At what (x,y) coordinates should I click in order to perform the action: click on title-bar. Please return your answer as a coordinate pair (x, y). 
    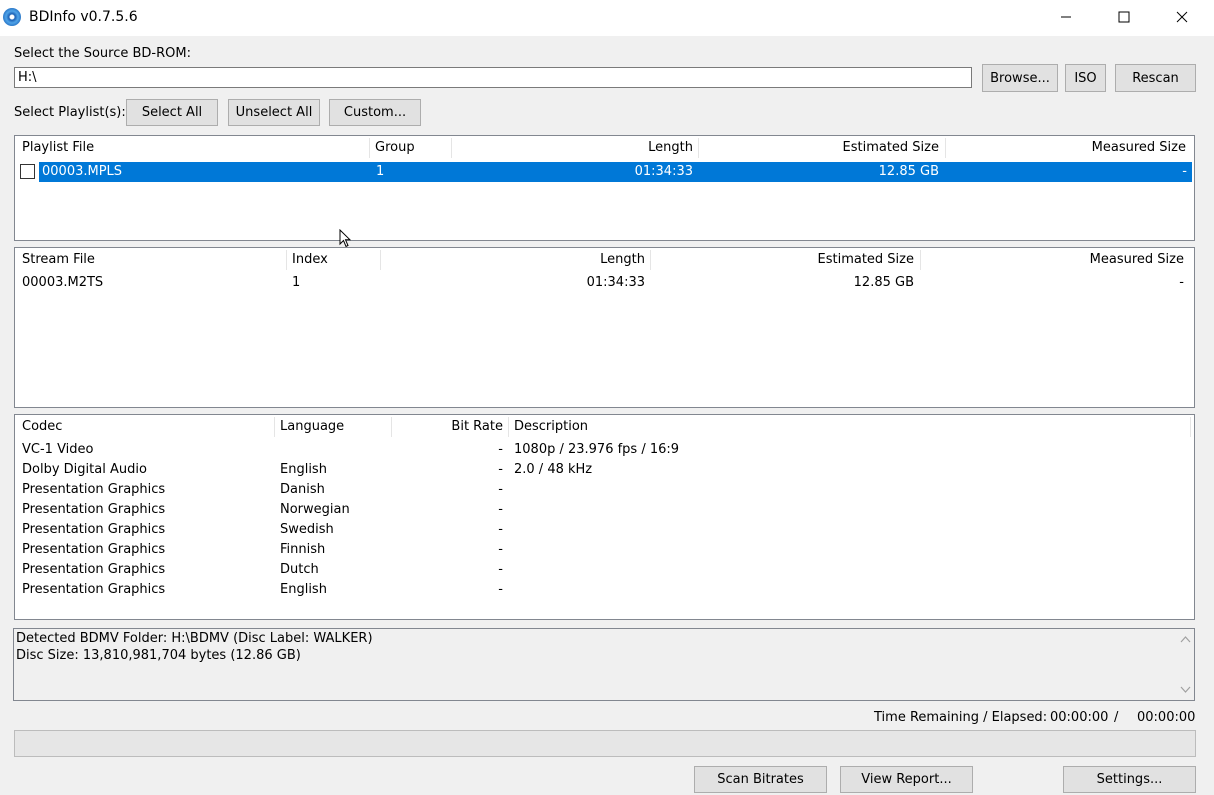
    Looking at the image, I should click on (607, 18).